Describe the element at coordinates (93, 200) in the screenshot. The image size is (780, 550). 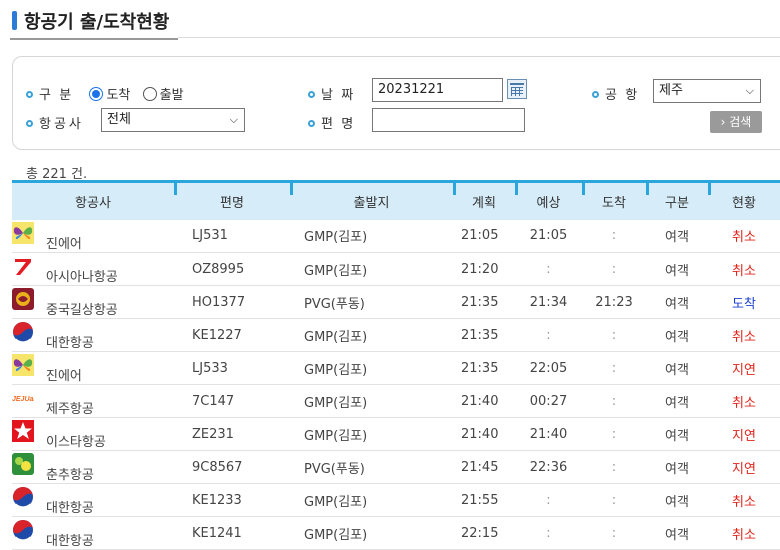
I see `header-airline: 항공사` at that location.